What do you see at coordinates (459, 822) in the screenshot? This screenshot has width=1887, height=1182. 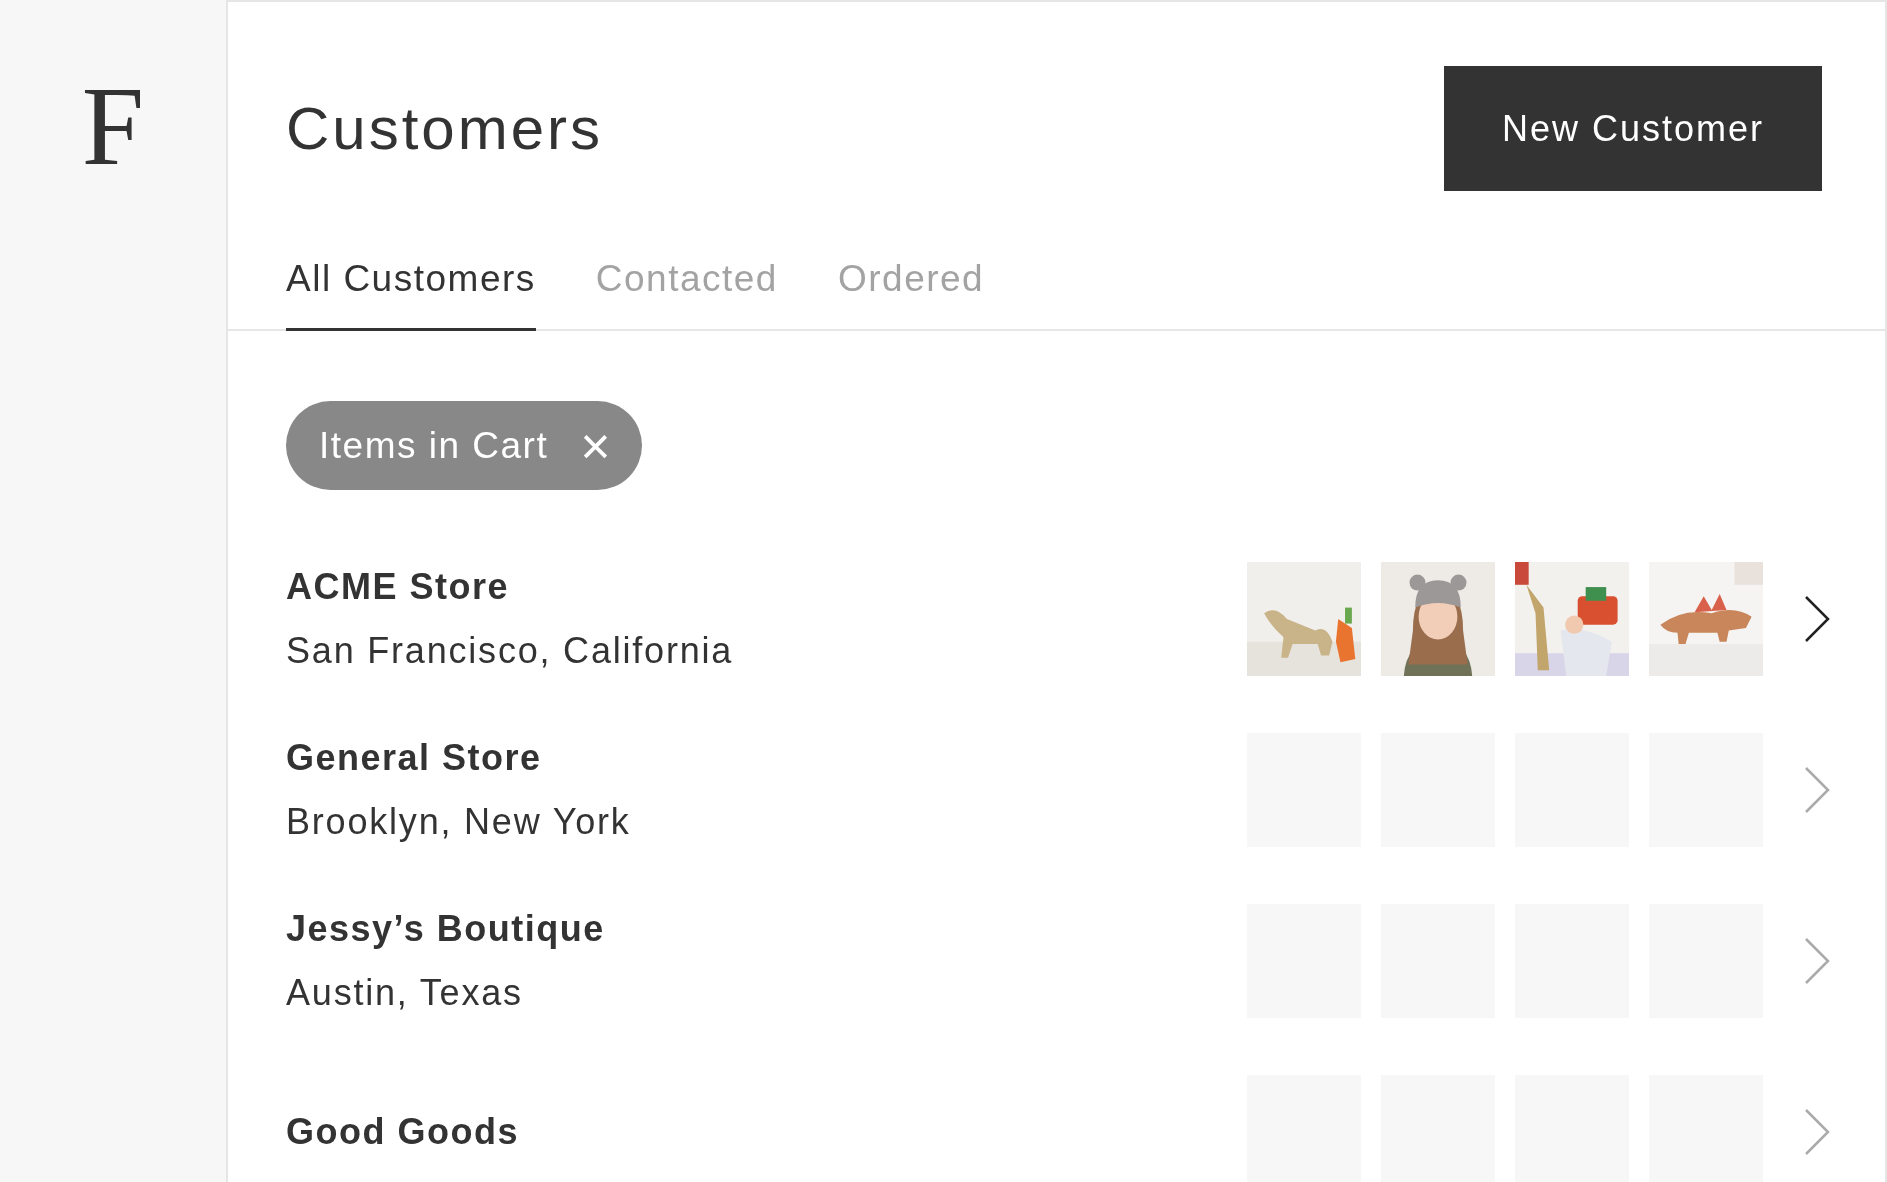 I see `customer-location: Brooklyn, New York` at bounding box center [459, 822].